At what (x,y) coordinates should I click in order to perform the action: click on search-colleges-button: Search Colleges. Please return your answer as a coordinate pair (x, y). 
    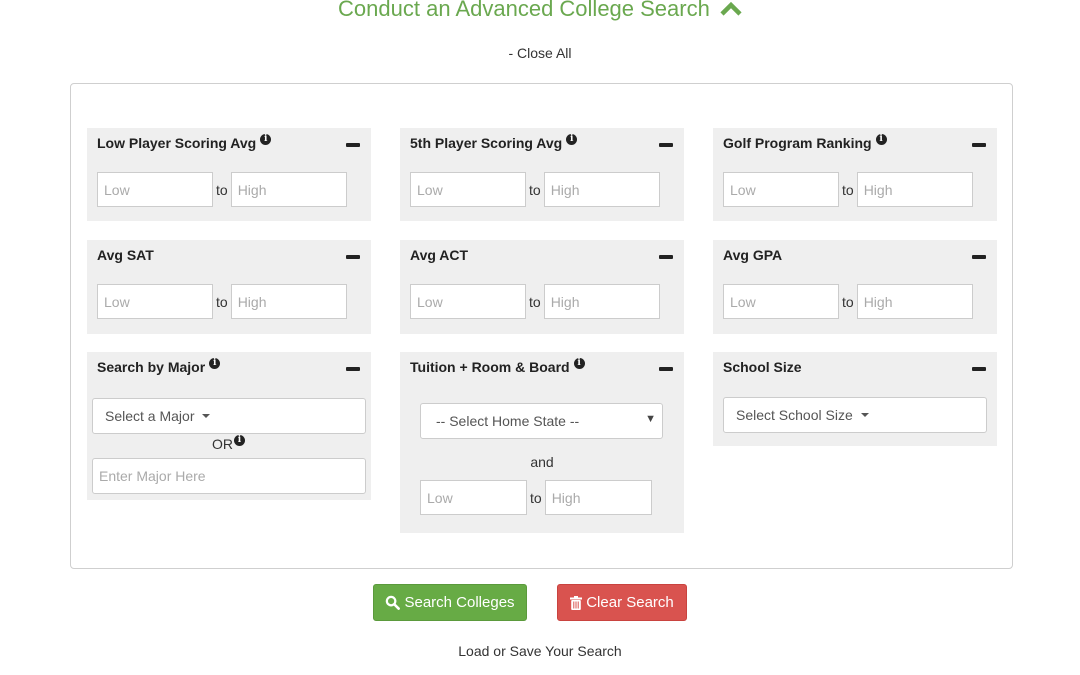
    Looking at the image, I should click on (450, 602).